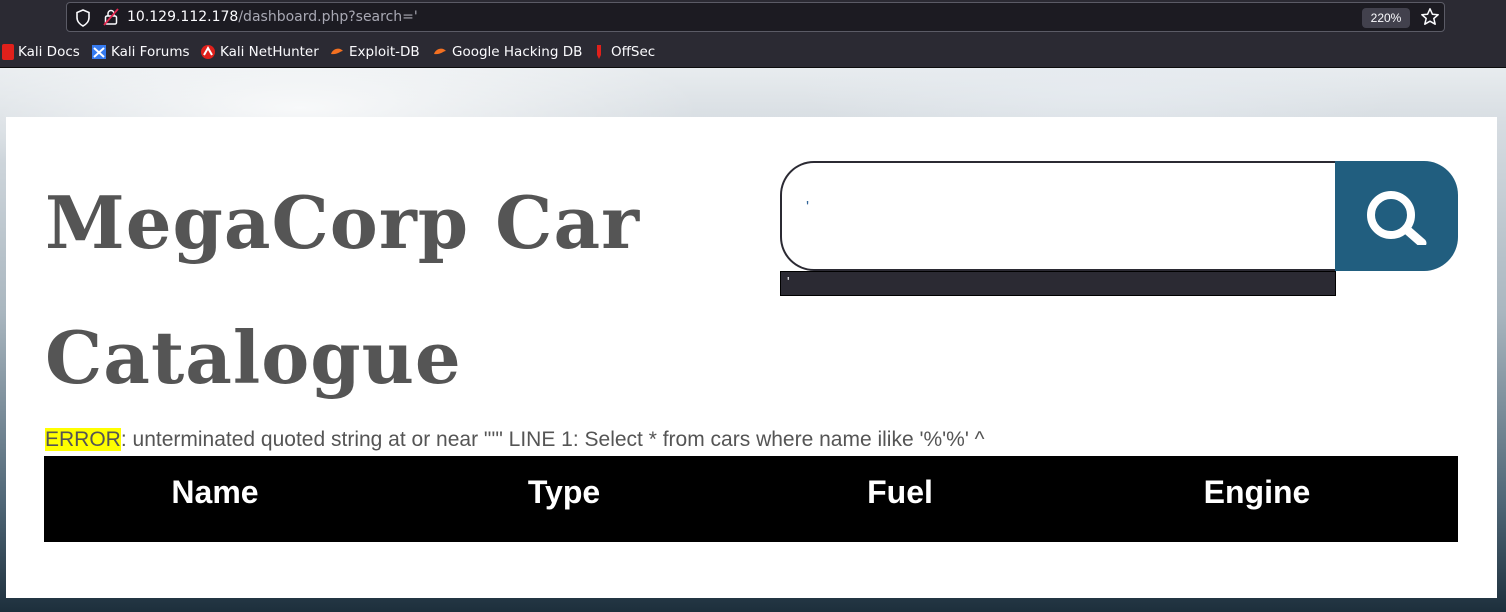  I want to click on column-header-engine: Engine, so click(1257, 492).